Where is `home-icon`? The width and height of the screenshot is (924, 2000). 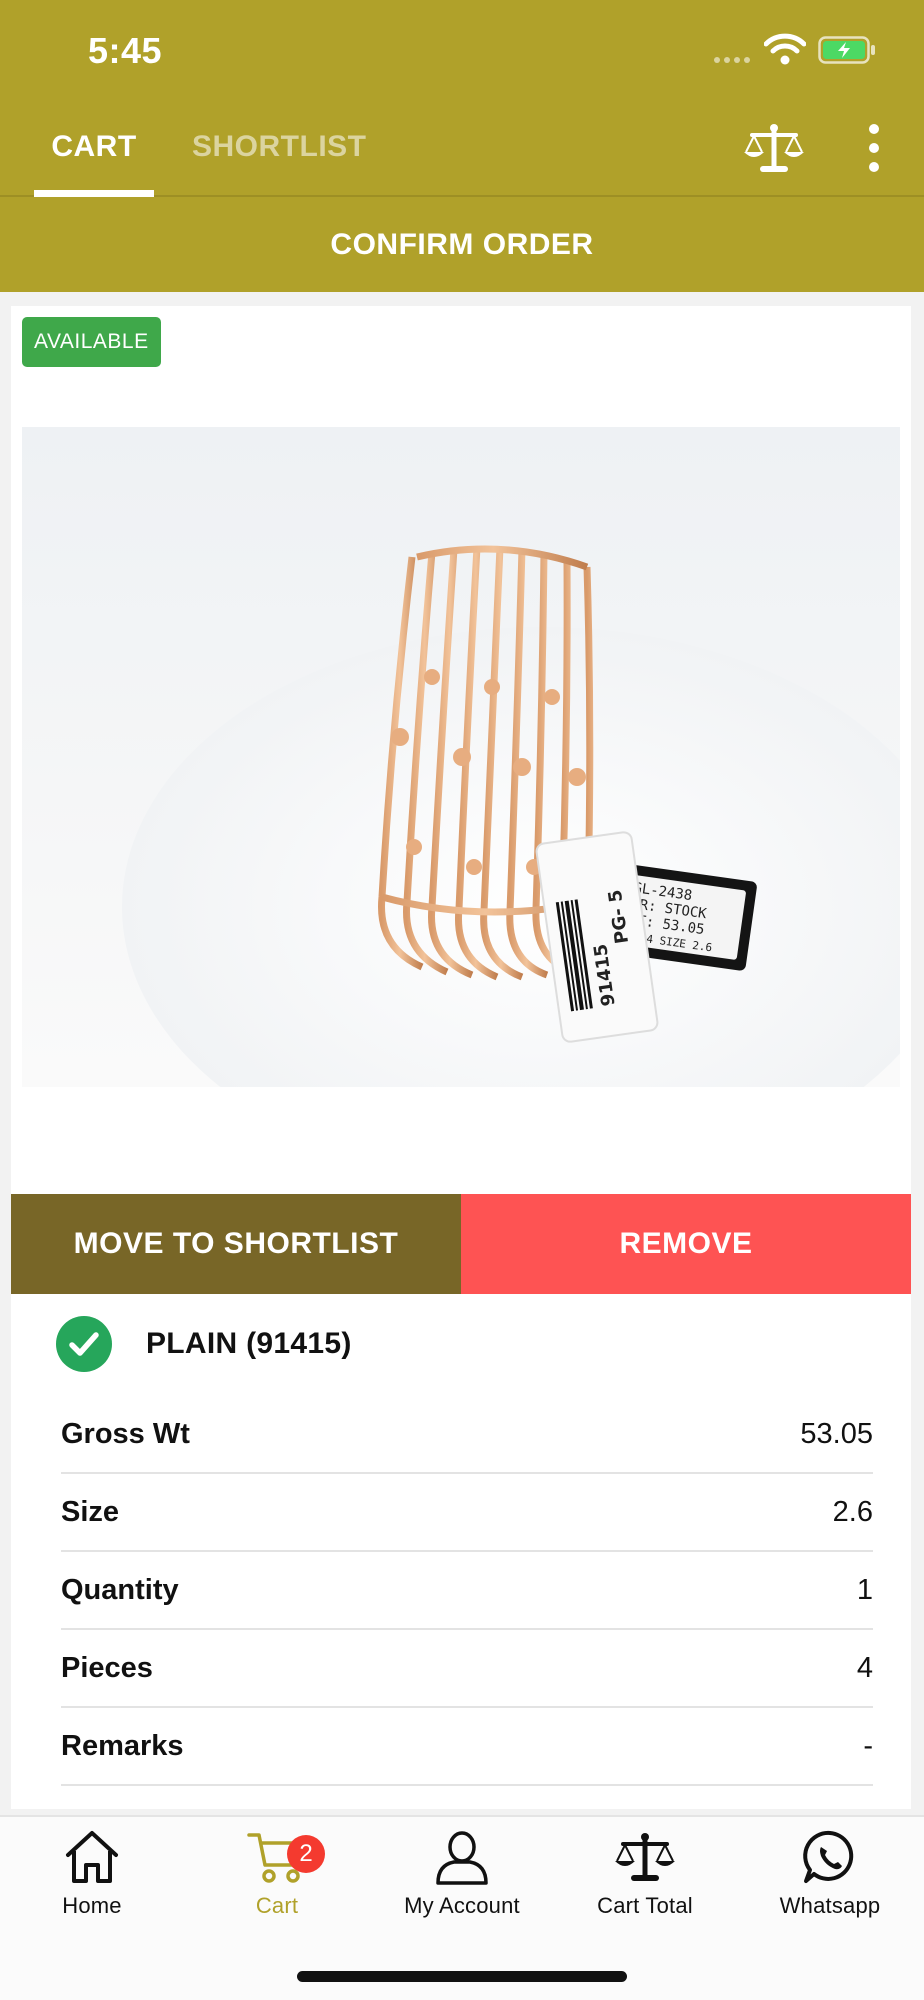
home-icon is located at coordinates (92, 1857).